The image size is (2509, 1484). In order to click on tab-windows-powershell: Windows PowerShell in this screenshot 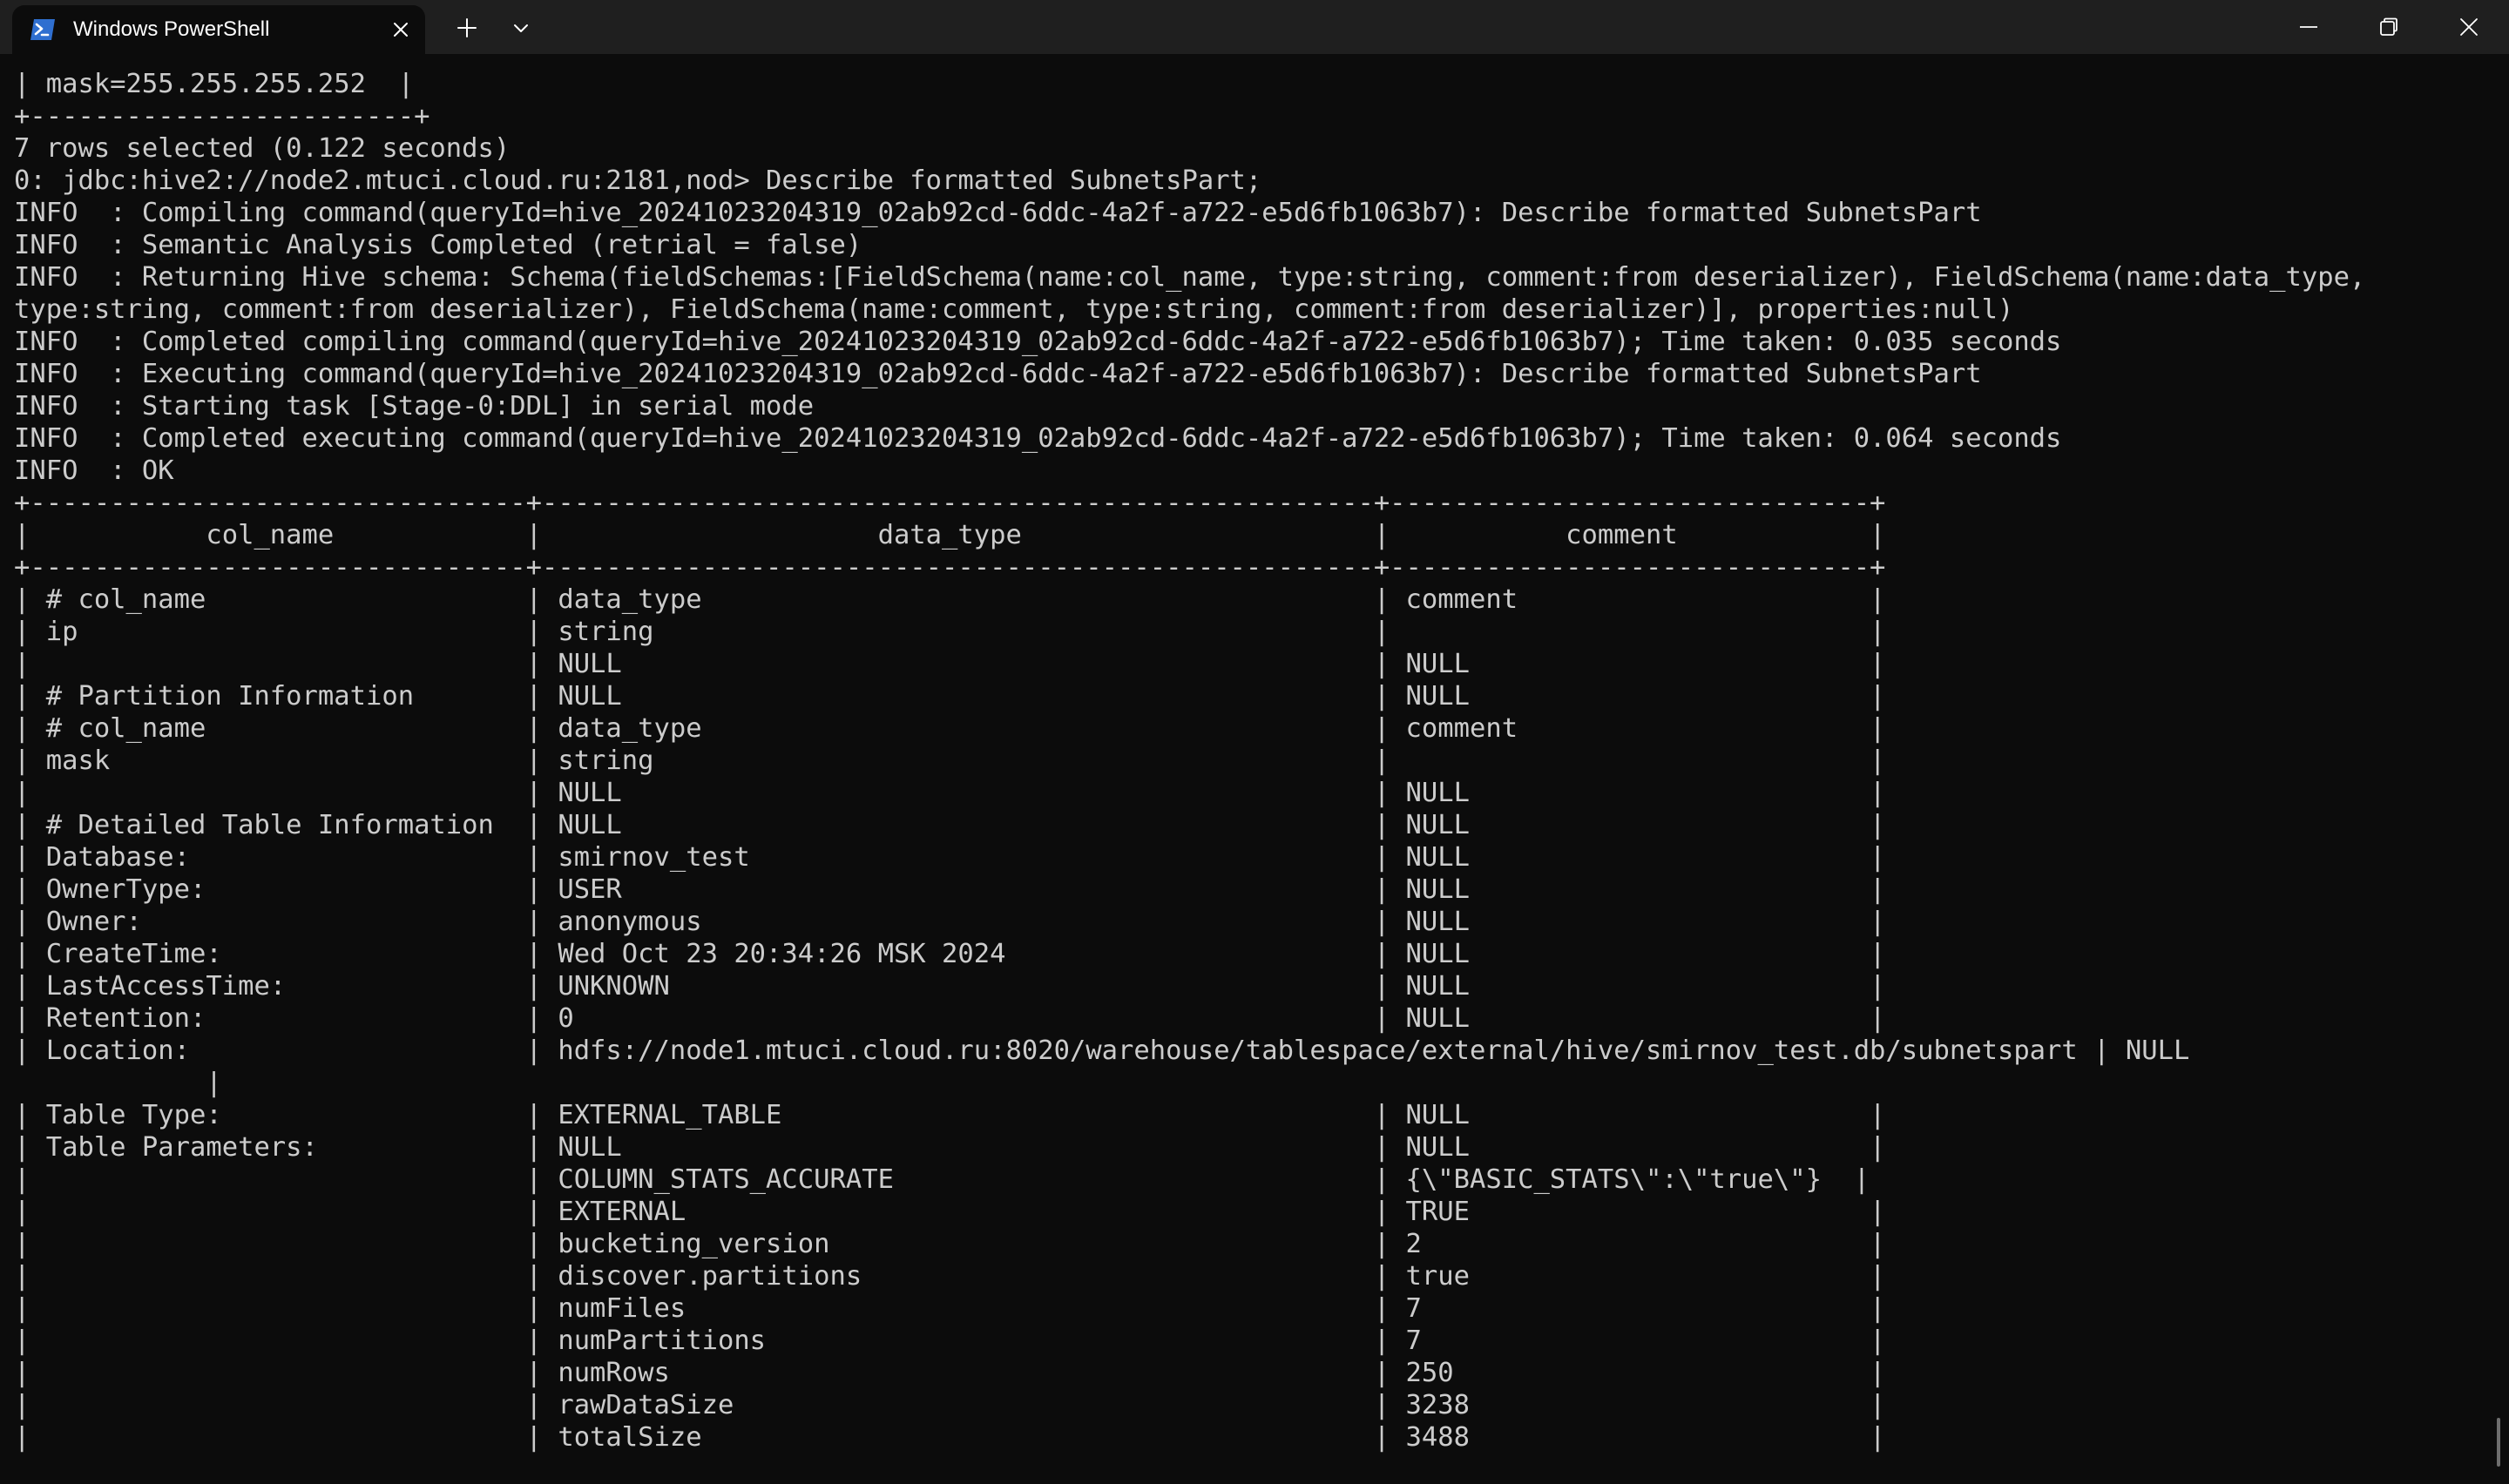, I will do `click(218, 30)`.